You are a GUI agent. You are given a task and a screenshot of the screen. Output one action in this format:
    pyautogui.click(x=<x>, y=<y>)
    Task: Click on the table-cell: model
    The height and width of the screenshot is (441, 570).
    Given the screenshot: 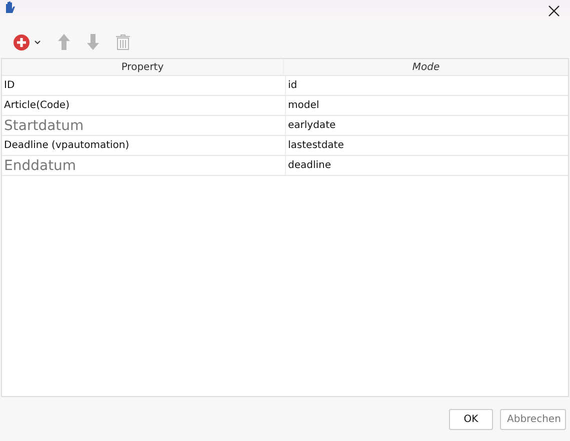 What is the action you would take?
    pyautogui.click(x=426, y=105)
    